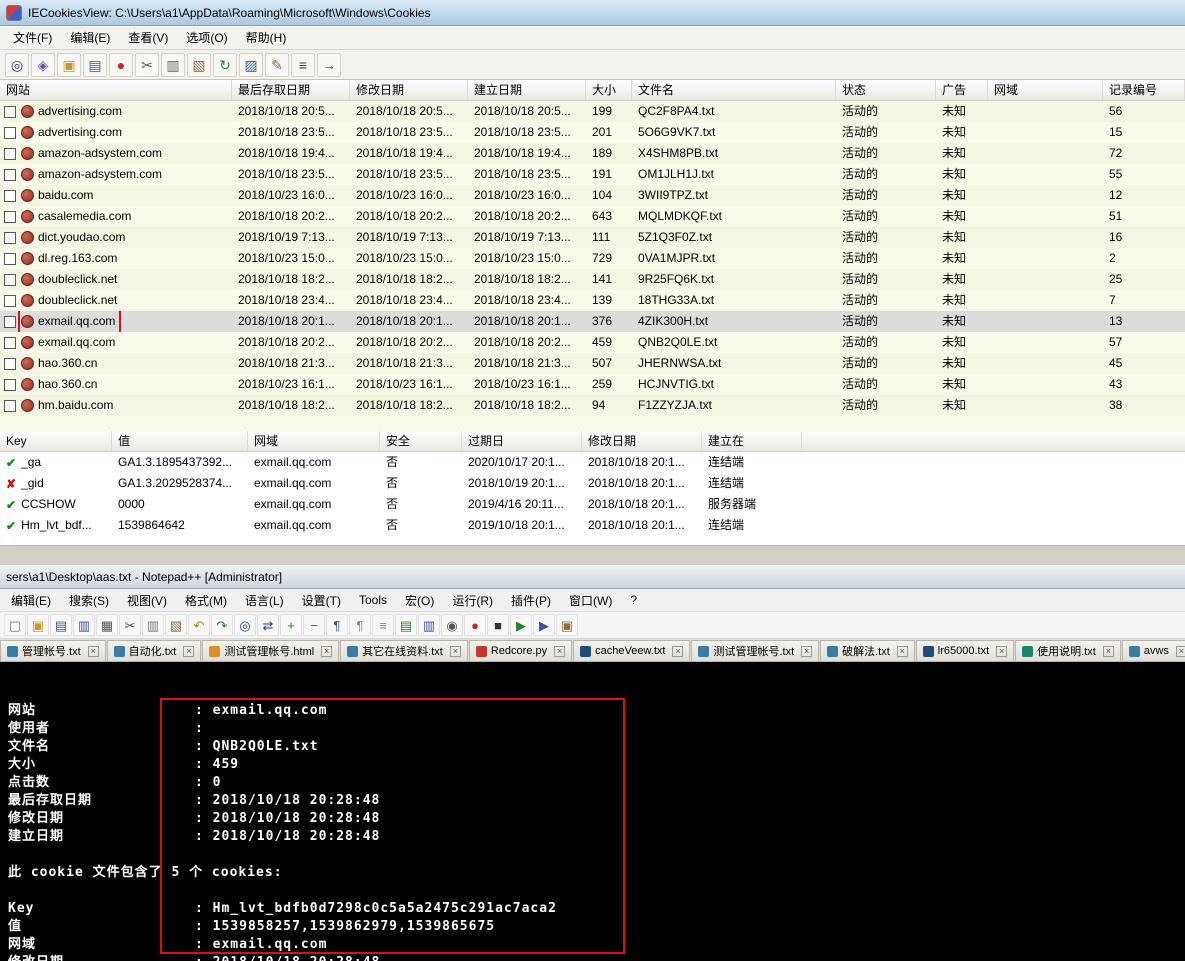  Describe the element at coordinates (521, 625) in the screenshot. I see `play-macro-icon: ▶` at that location.